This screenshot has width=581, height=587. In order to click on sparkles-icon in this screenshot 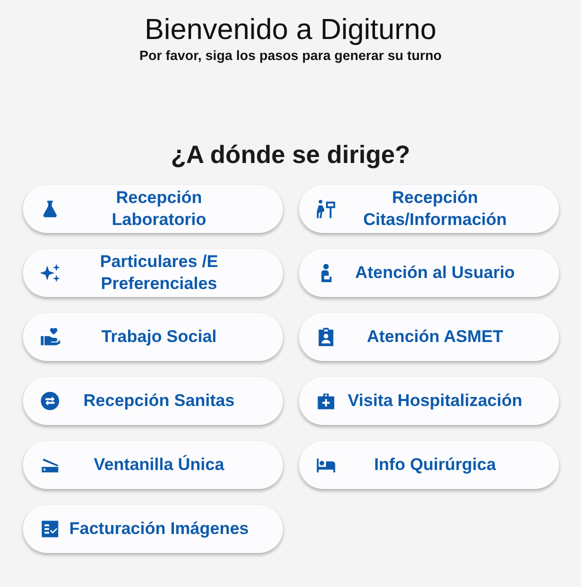, I will do `click(49, 273)`.